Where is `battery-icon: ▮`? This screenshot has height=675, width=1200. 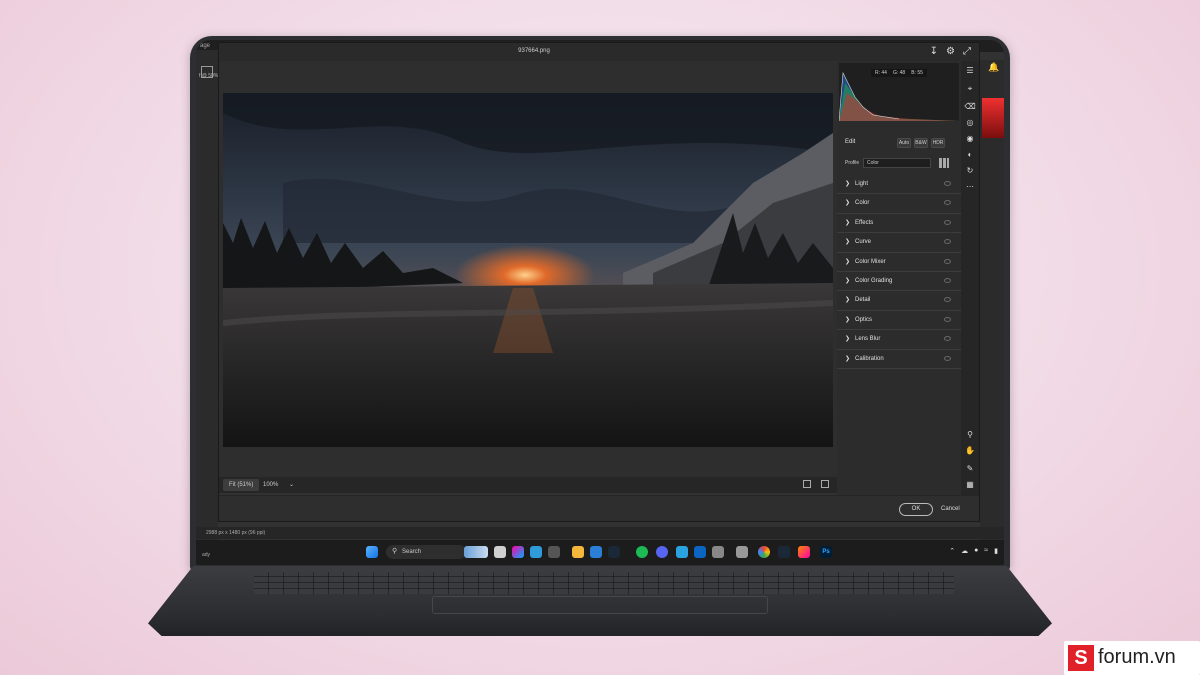
battery-icon: ▮ is located at coordinates (996, 551).